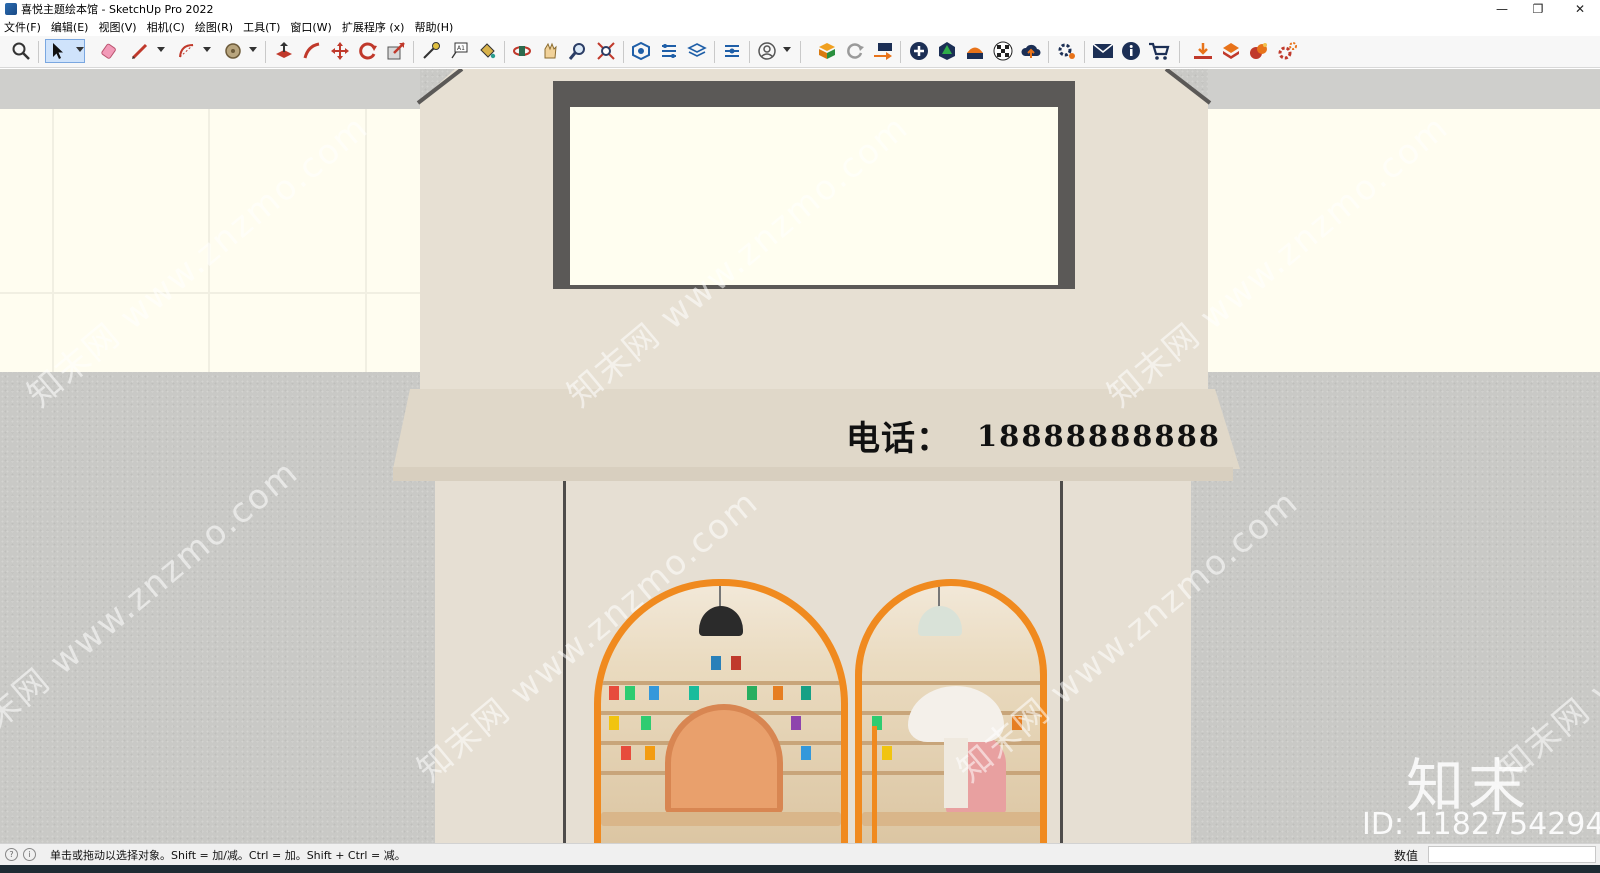 The image size is (1600, 873). I want to click on zoom-window-icon, so click(606, 51).